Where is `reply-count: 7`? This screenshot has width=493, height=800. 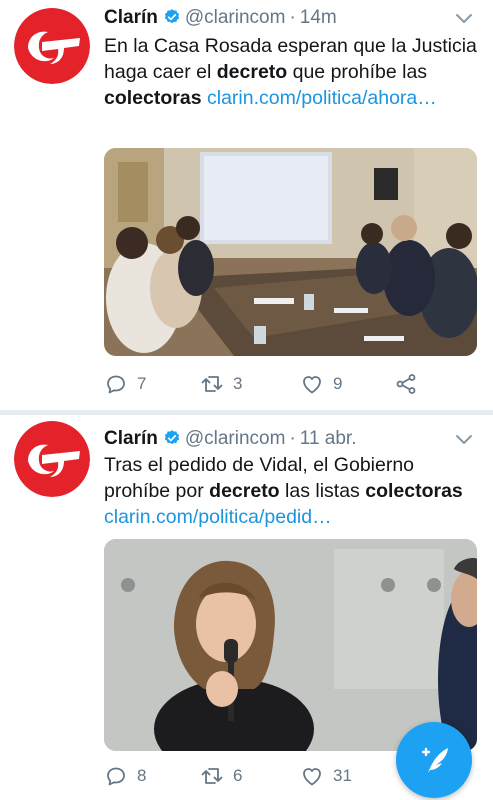 reply-count: 7 is located at coordinates (142, 383).